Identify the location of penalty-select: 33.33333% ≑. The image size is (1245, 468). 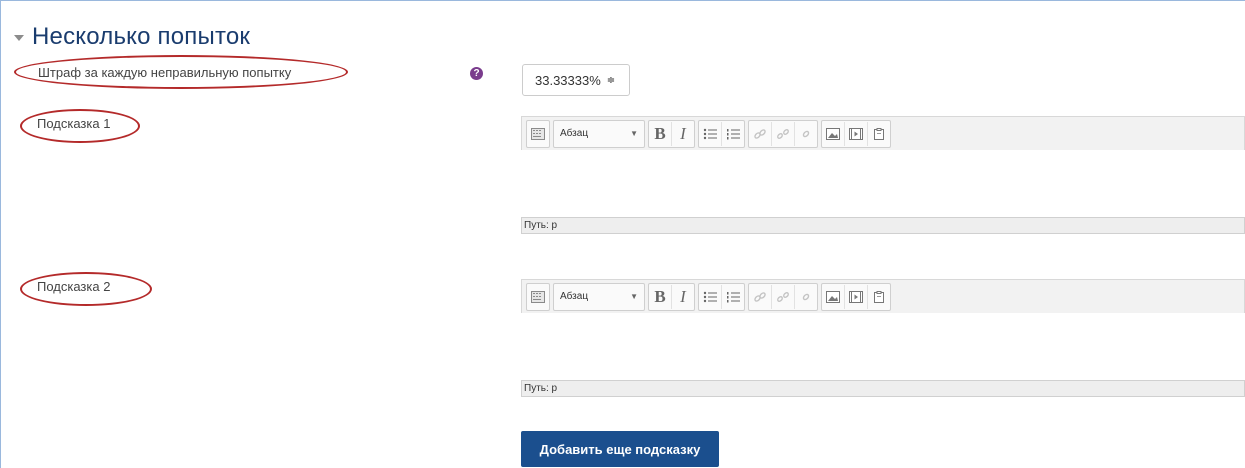
(576, 80).